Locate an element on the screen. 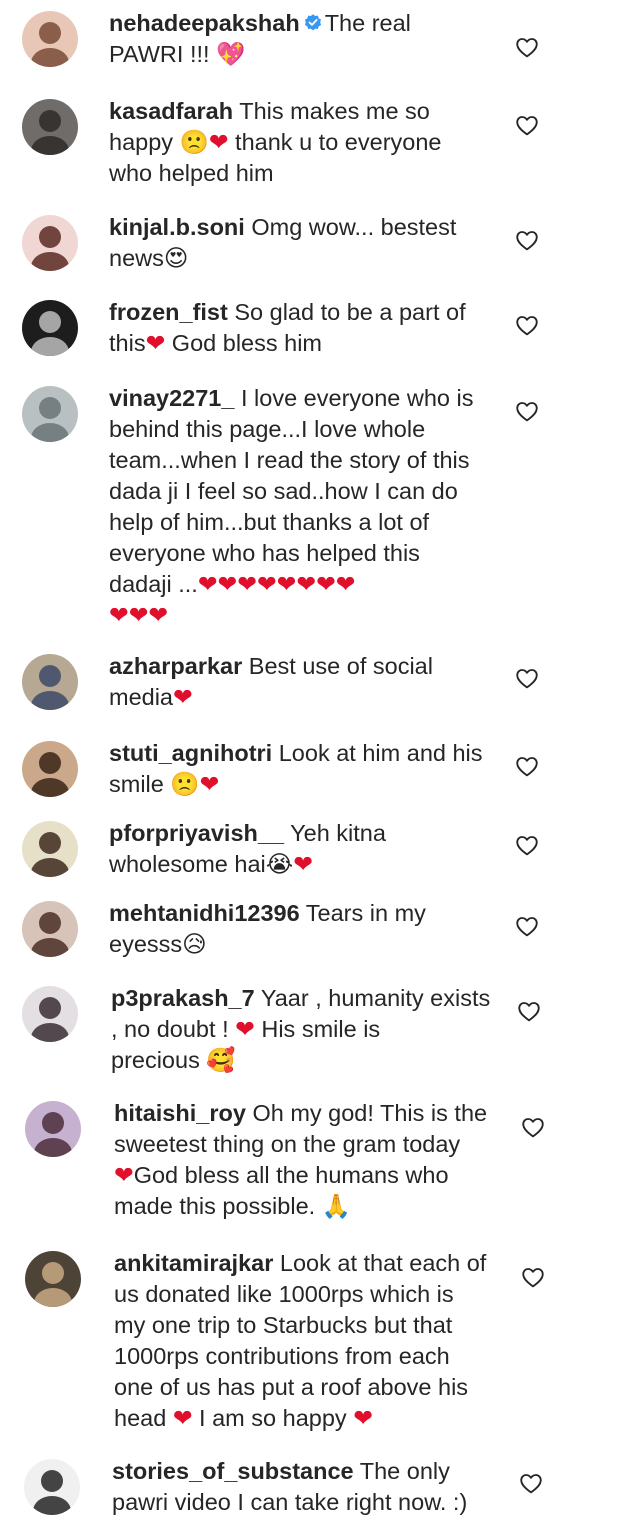 The image size is (621, 1539). comment-username: vinay2271_ is located at coordinates (171, 398).